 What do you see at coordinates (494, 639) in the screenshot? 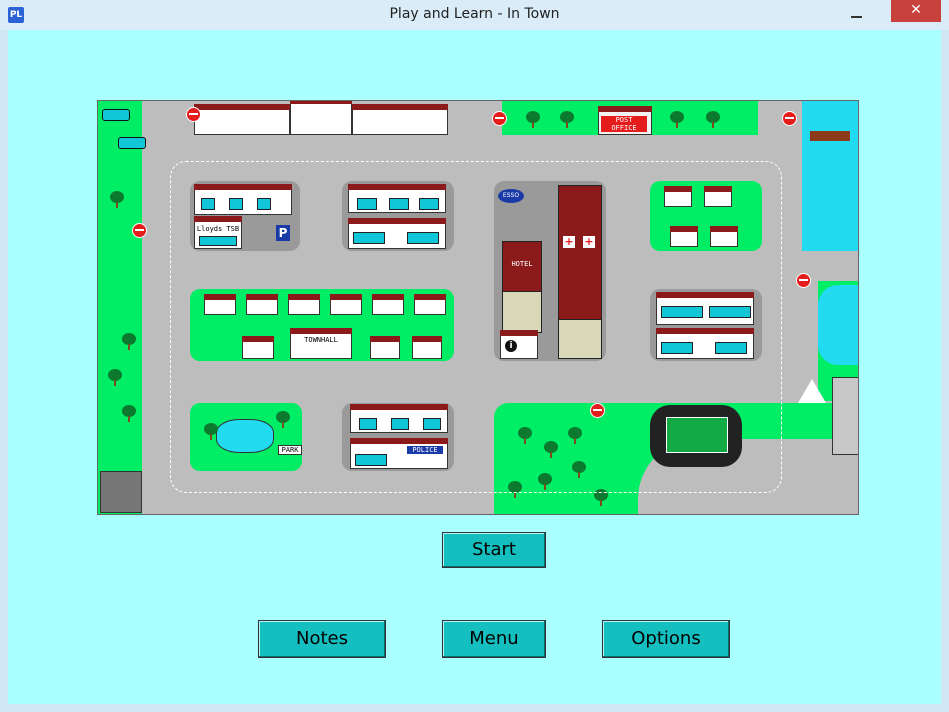
I see `menu-button: Menu` at bounding box center [494, 639].